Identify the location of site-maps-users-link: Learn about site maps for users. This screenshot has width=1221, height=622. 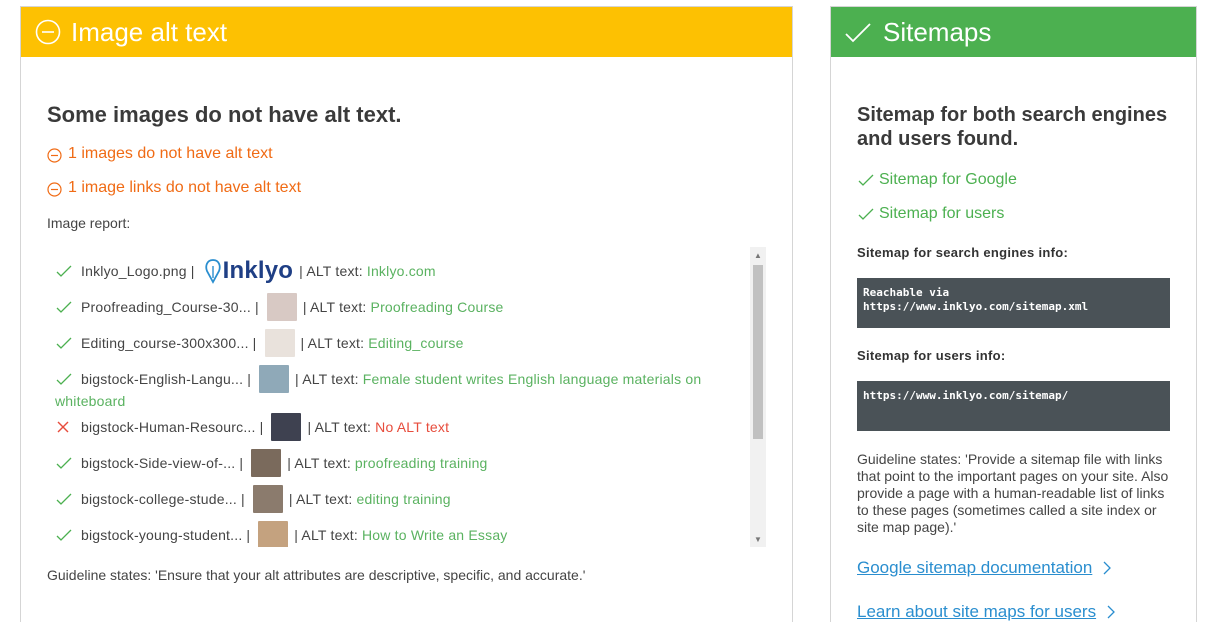
(1013, 612).